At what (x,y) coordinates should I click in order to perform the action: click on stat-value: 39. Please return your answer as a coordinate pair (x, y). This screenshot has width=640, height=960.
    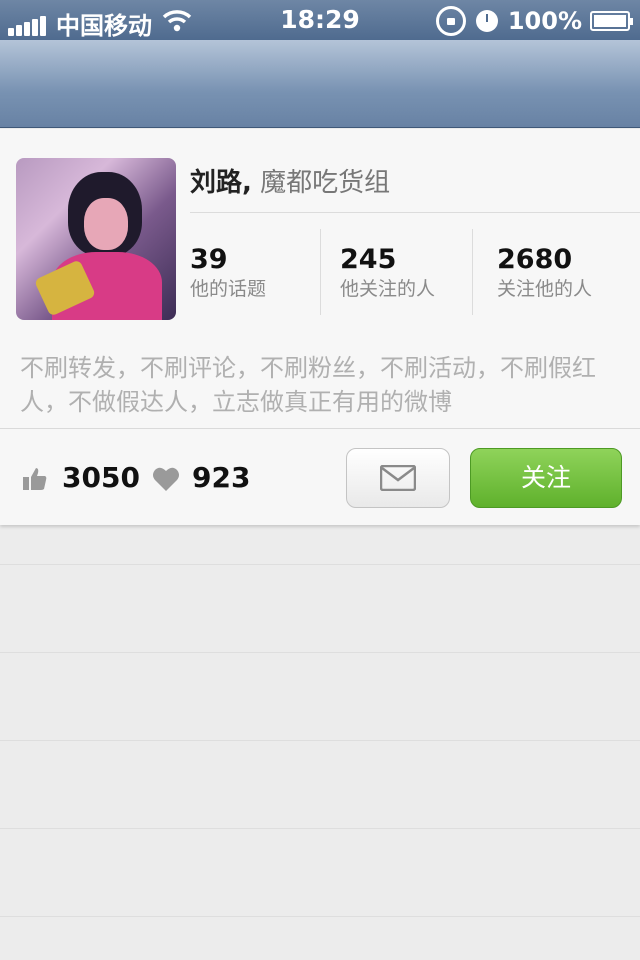
    Looking at the image, I should click on (209, 259).